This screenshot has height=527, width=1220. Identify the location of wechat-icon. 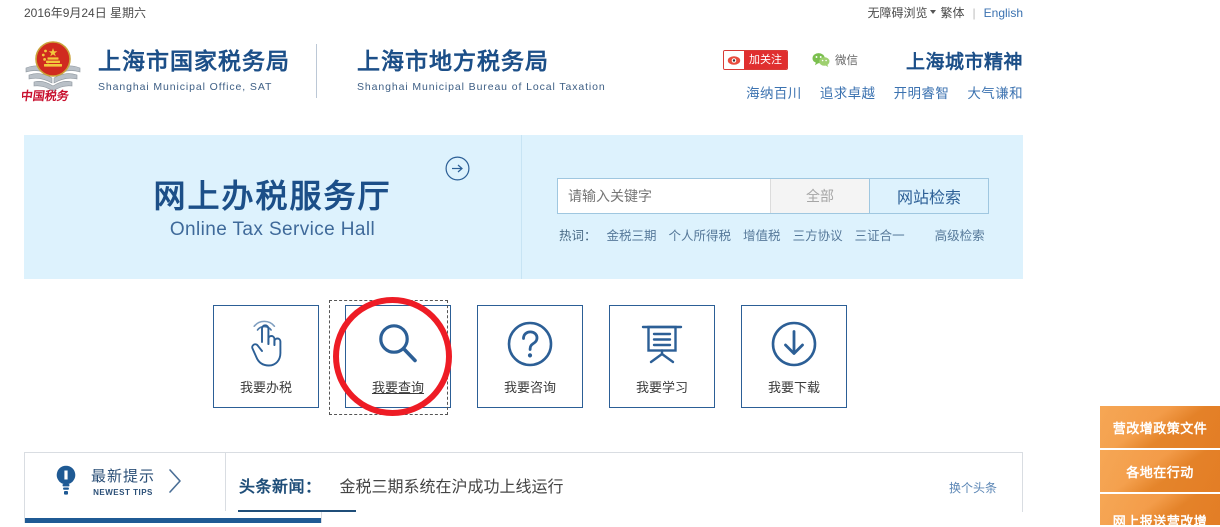
(821, 60).